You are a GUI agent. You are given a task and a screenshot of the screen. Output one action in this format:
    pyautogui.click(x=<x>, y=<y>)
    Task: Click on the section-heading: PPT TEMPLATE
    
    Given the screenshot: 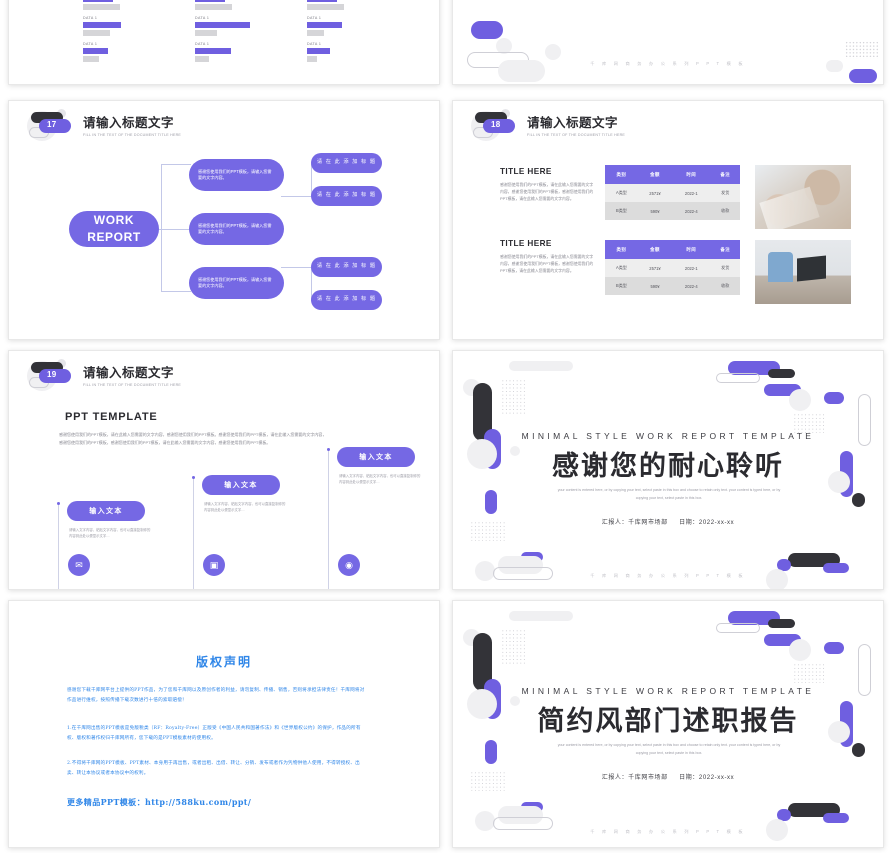 What is the action you would take?
    pyautogui.click(x=111, y=417)
    